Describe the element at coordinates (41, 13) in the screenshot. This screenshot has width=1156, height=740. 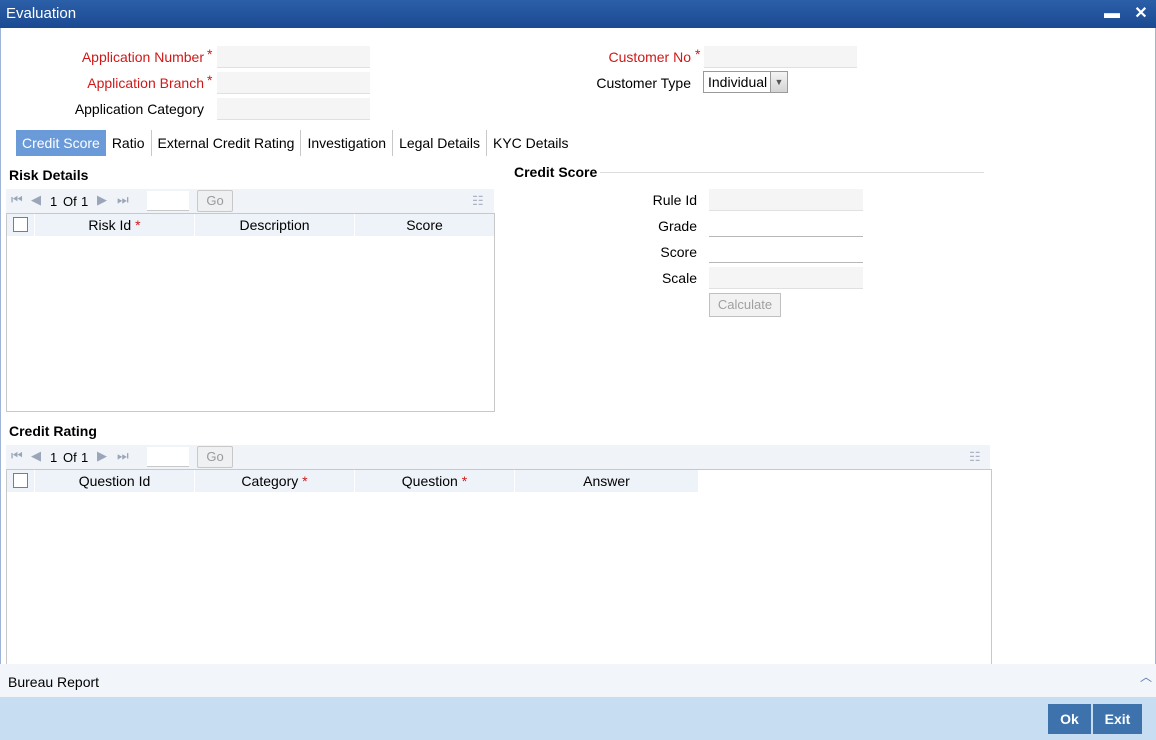
I see `window-title: Evaluation` at that location.